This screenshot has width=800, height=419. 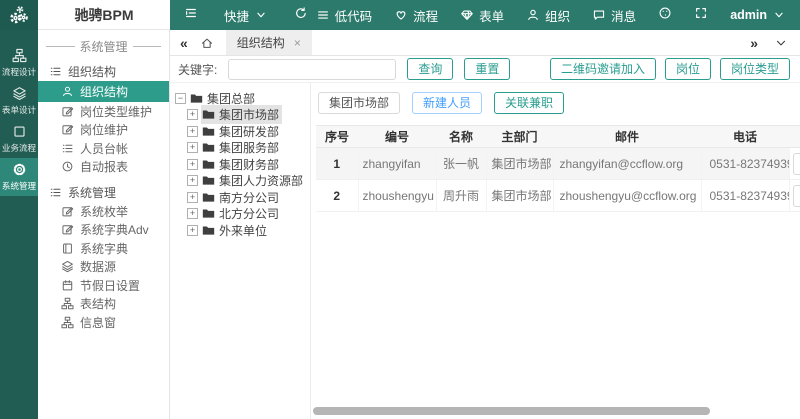 I want to click on fullscreen-button, so click(x=701, y=15).